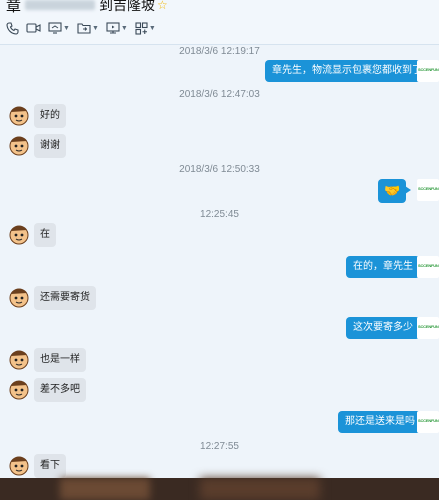 This screenshot has width=439, height=500. What do you see at coordinates (127, 6) in the screenshot?
I see `title-text: 到吉隆坡` at bounding box center [127, 6].